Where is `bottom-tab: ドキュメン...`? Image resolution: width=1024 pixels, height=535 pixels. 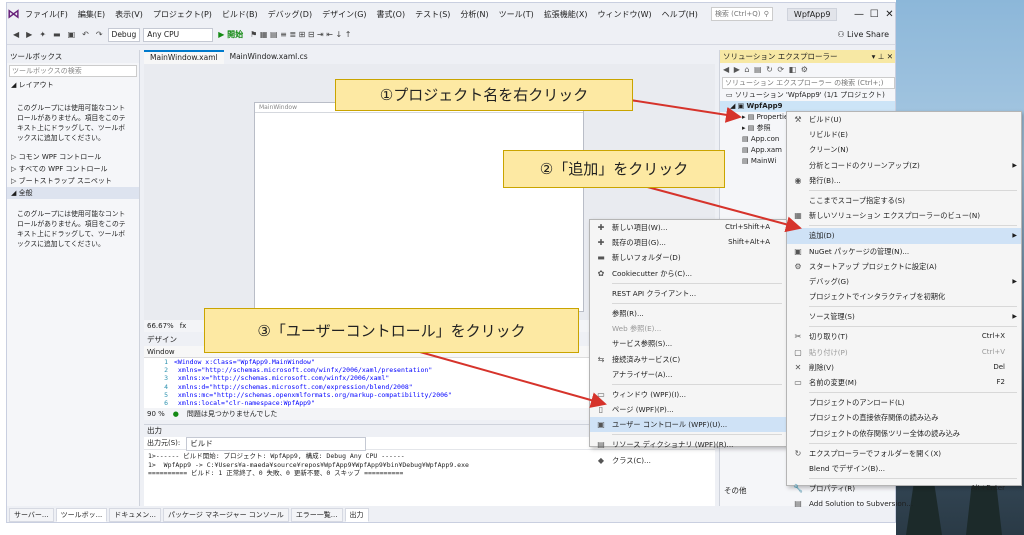 bottom-tab: ドキュメン... is located at coordinates (135, 515).